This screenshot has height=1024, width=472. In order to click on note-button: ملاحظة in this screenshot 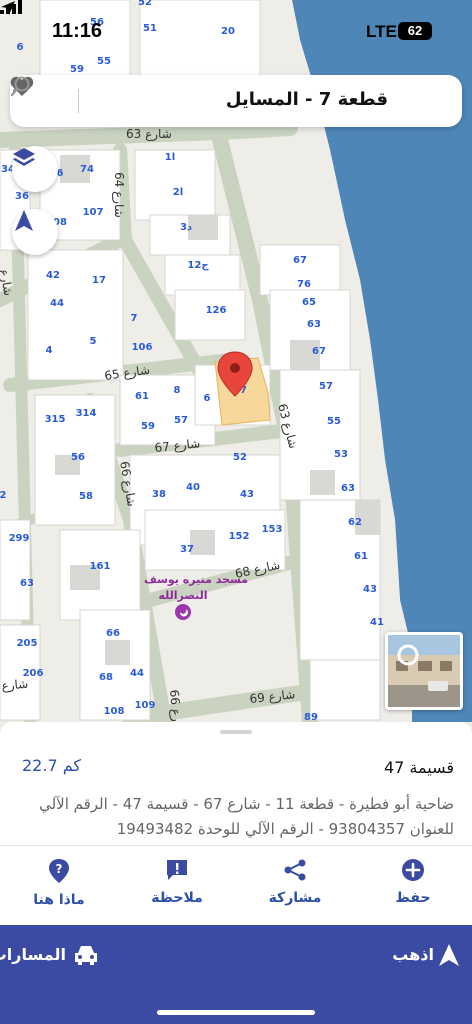, I will do `click(177, 888)`.